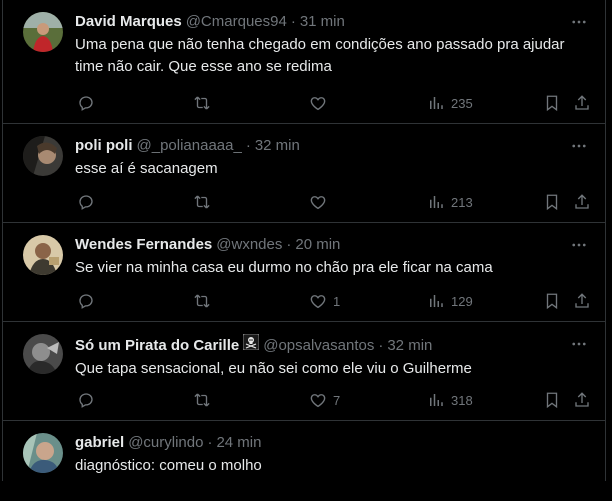  I want to click on like-count: 1, so click(337, 301).